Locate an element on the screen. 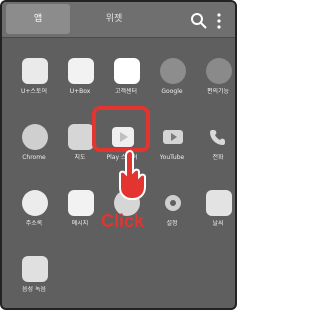 The width and height of the screenshot is (320, 314). maps-icon is located at coordinates (81, 137).